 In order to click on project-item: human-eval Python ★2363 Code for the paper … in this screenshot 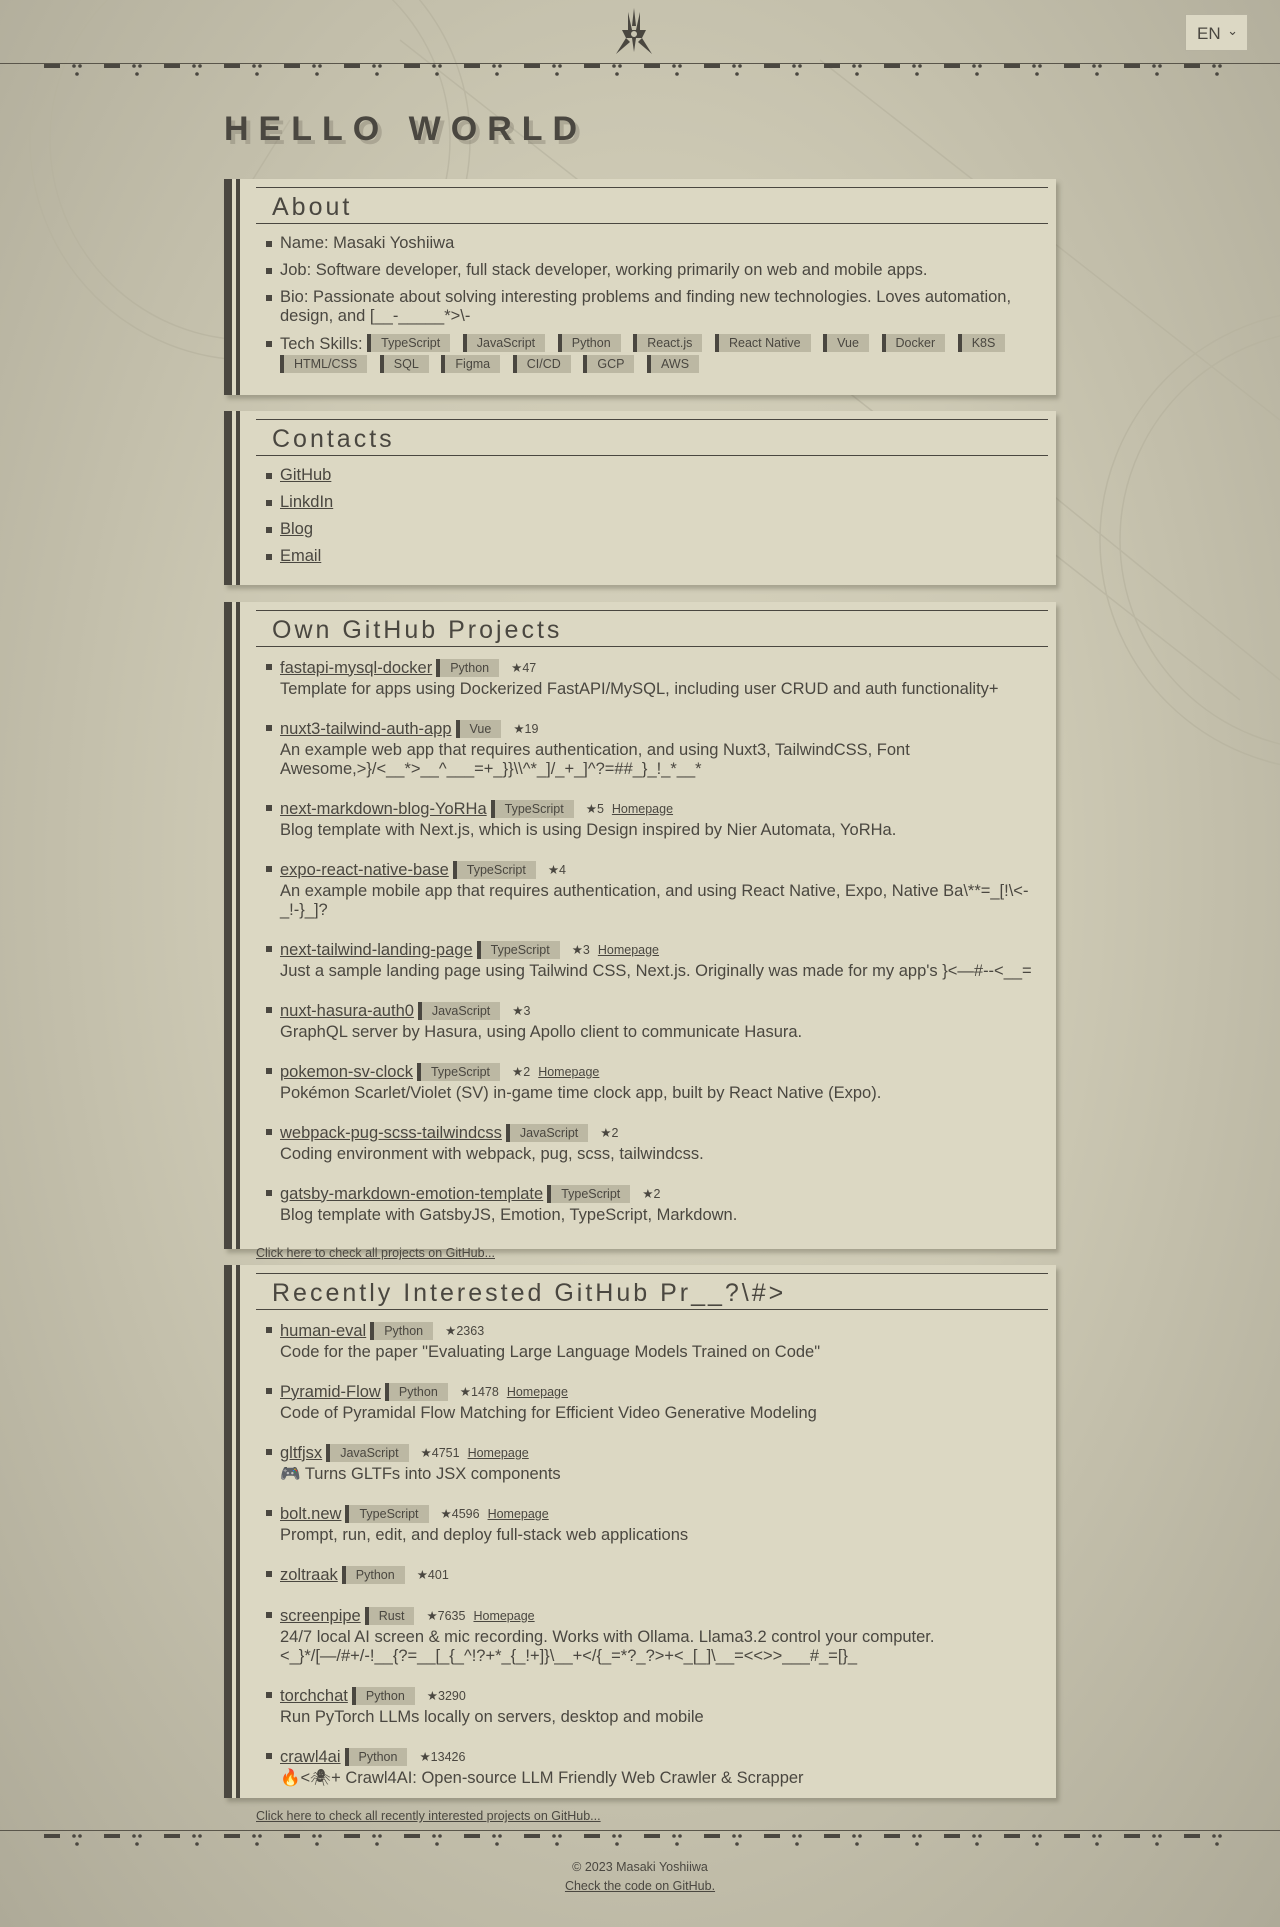, I will do `click(653, 1341)`.